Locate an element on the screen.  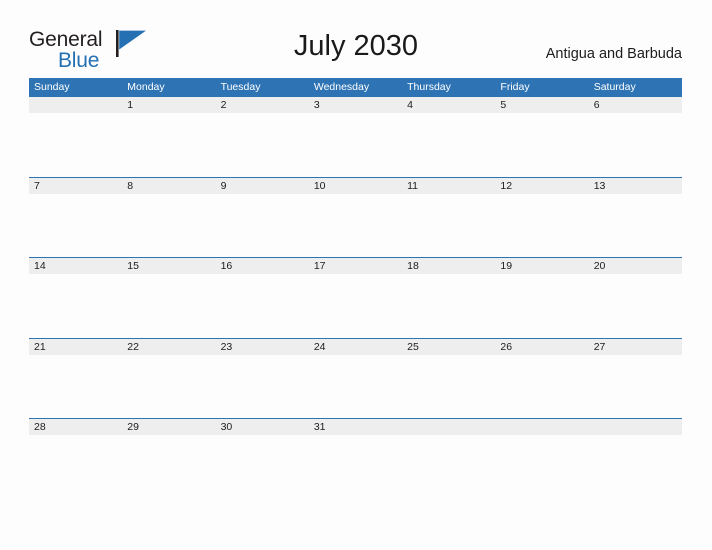
day-number: 12 is located at coordinates (506, 185).